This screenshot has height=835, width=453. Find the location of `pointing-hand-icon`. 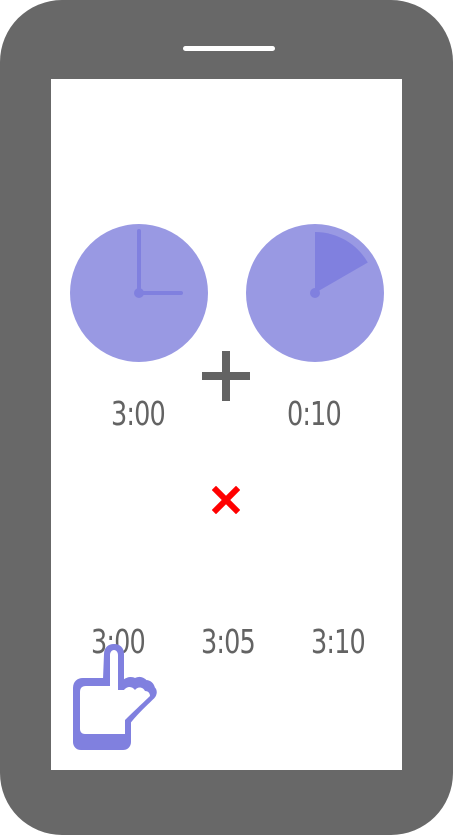

pointing-hand-icon is located at coordinates (115, 697).